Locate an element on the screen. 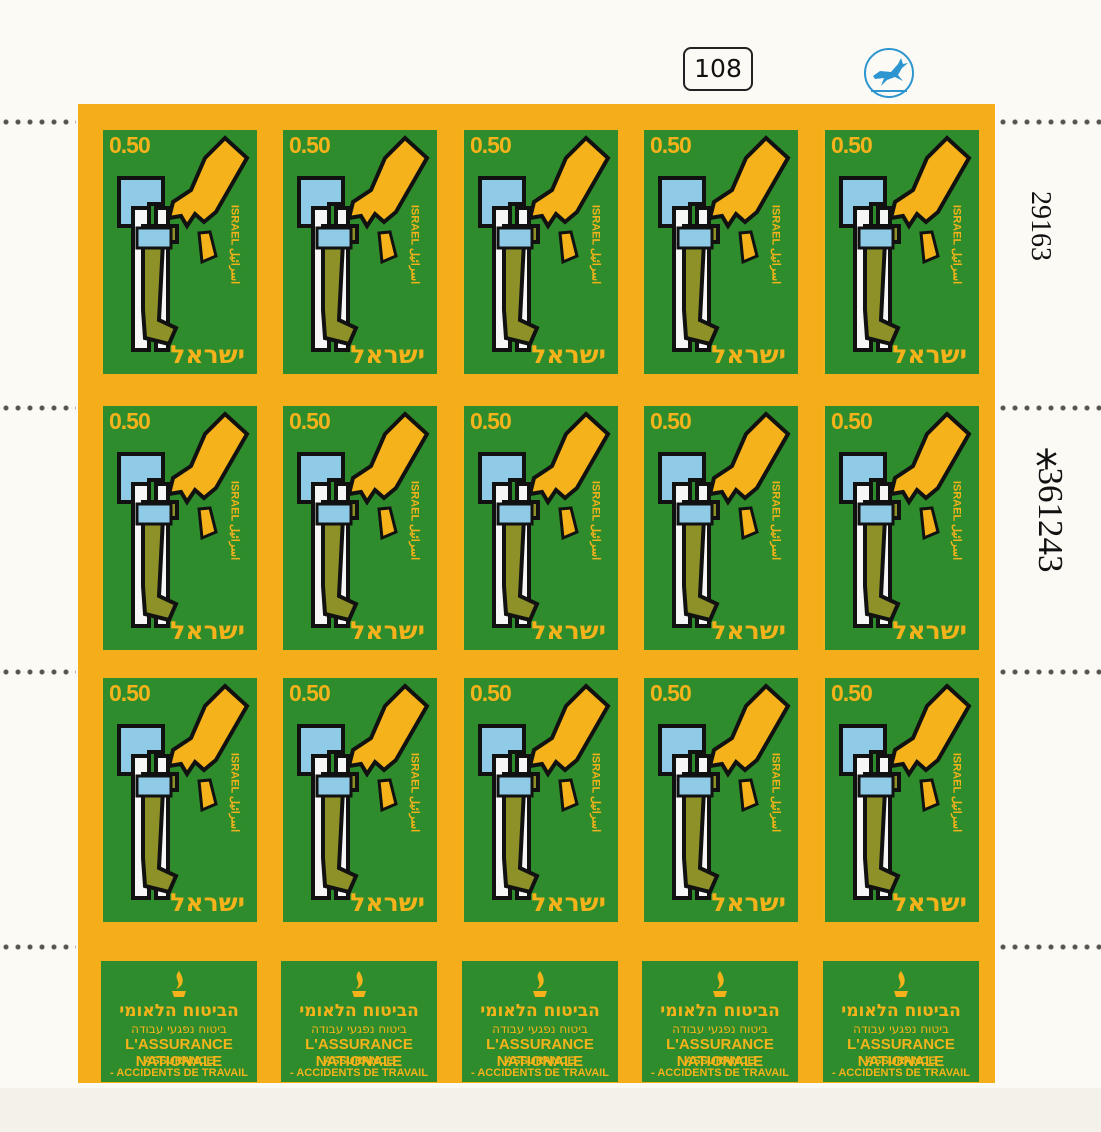 Image resolution: width=1101 pixels, height=1132 pixels. plate-number: 108 is located at coordinates (718, 69).